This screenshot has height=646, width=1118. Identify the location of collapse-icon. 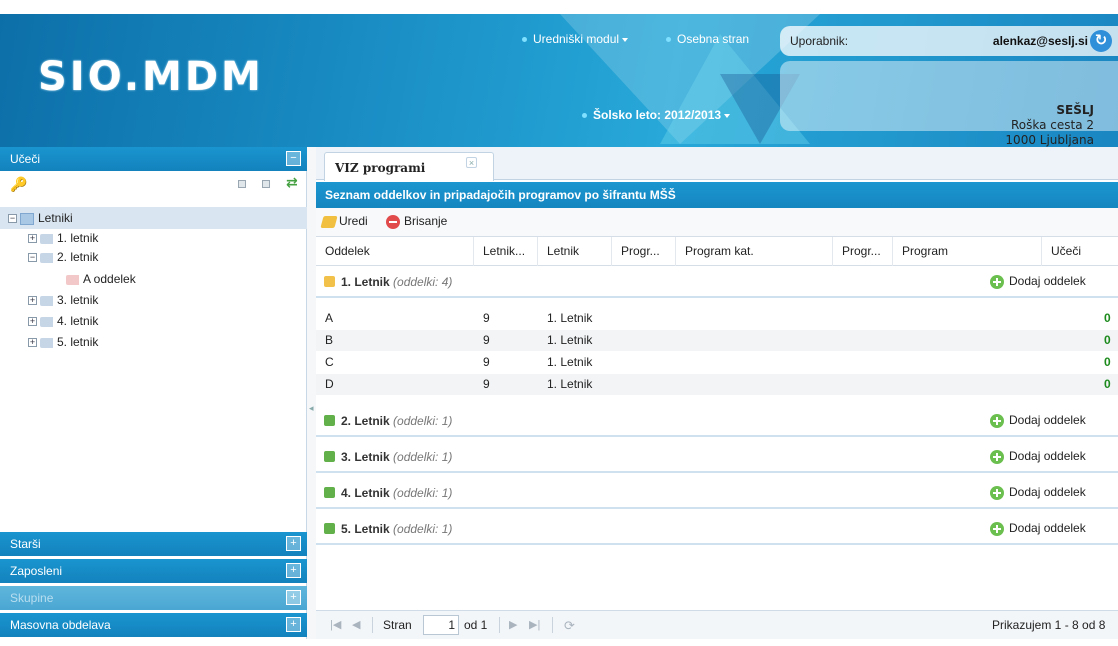
(329, 281).